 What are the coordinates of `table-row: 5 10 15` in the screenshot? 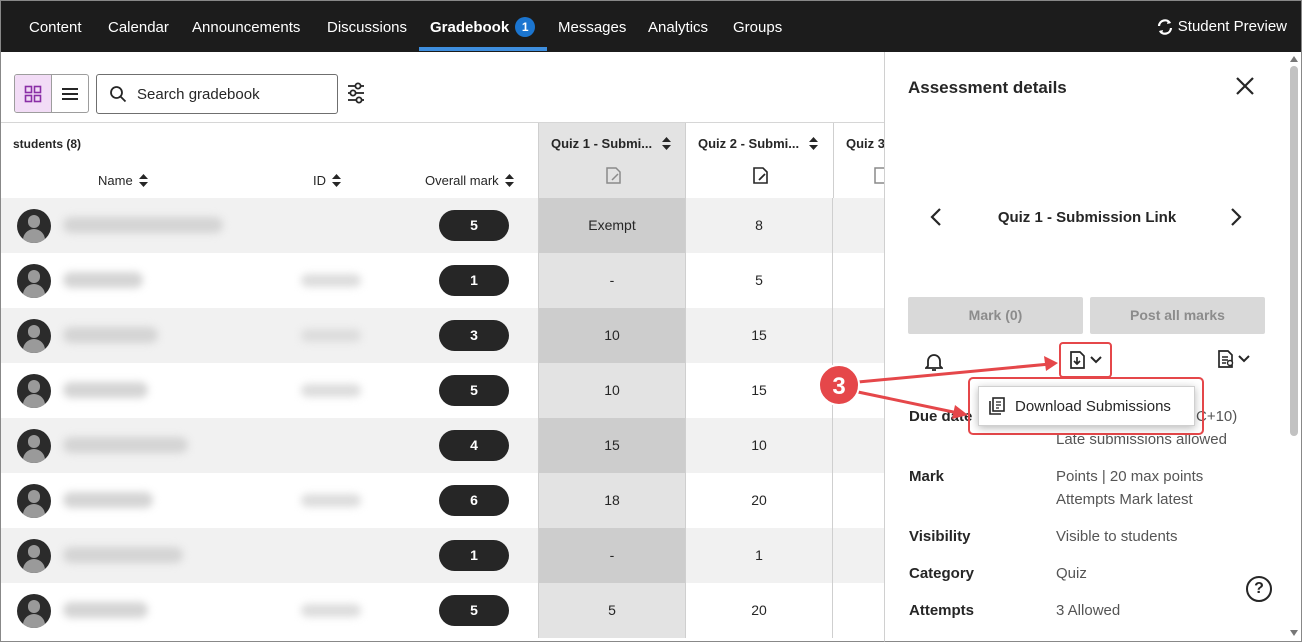 It's located at (442, 390).